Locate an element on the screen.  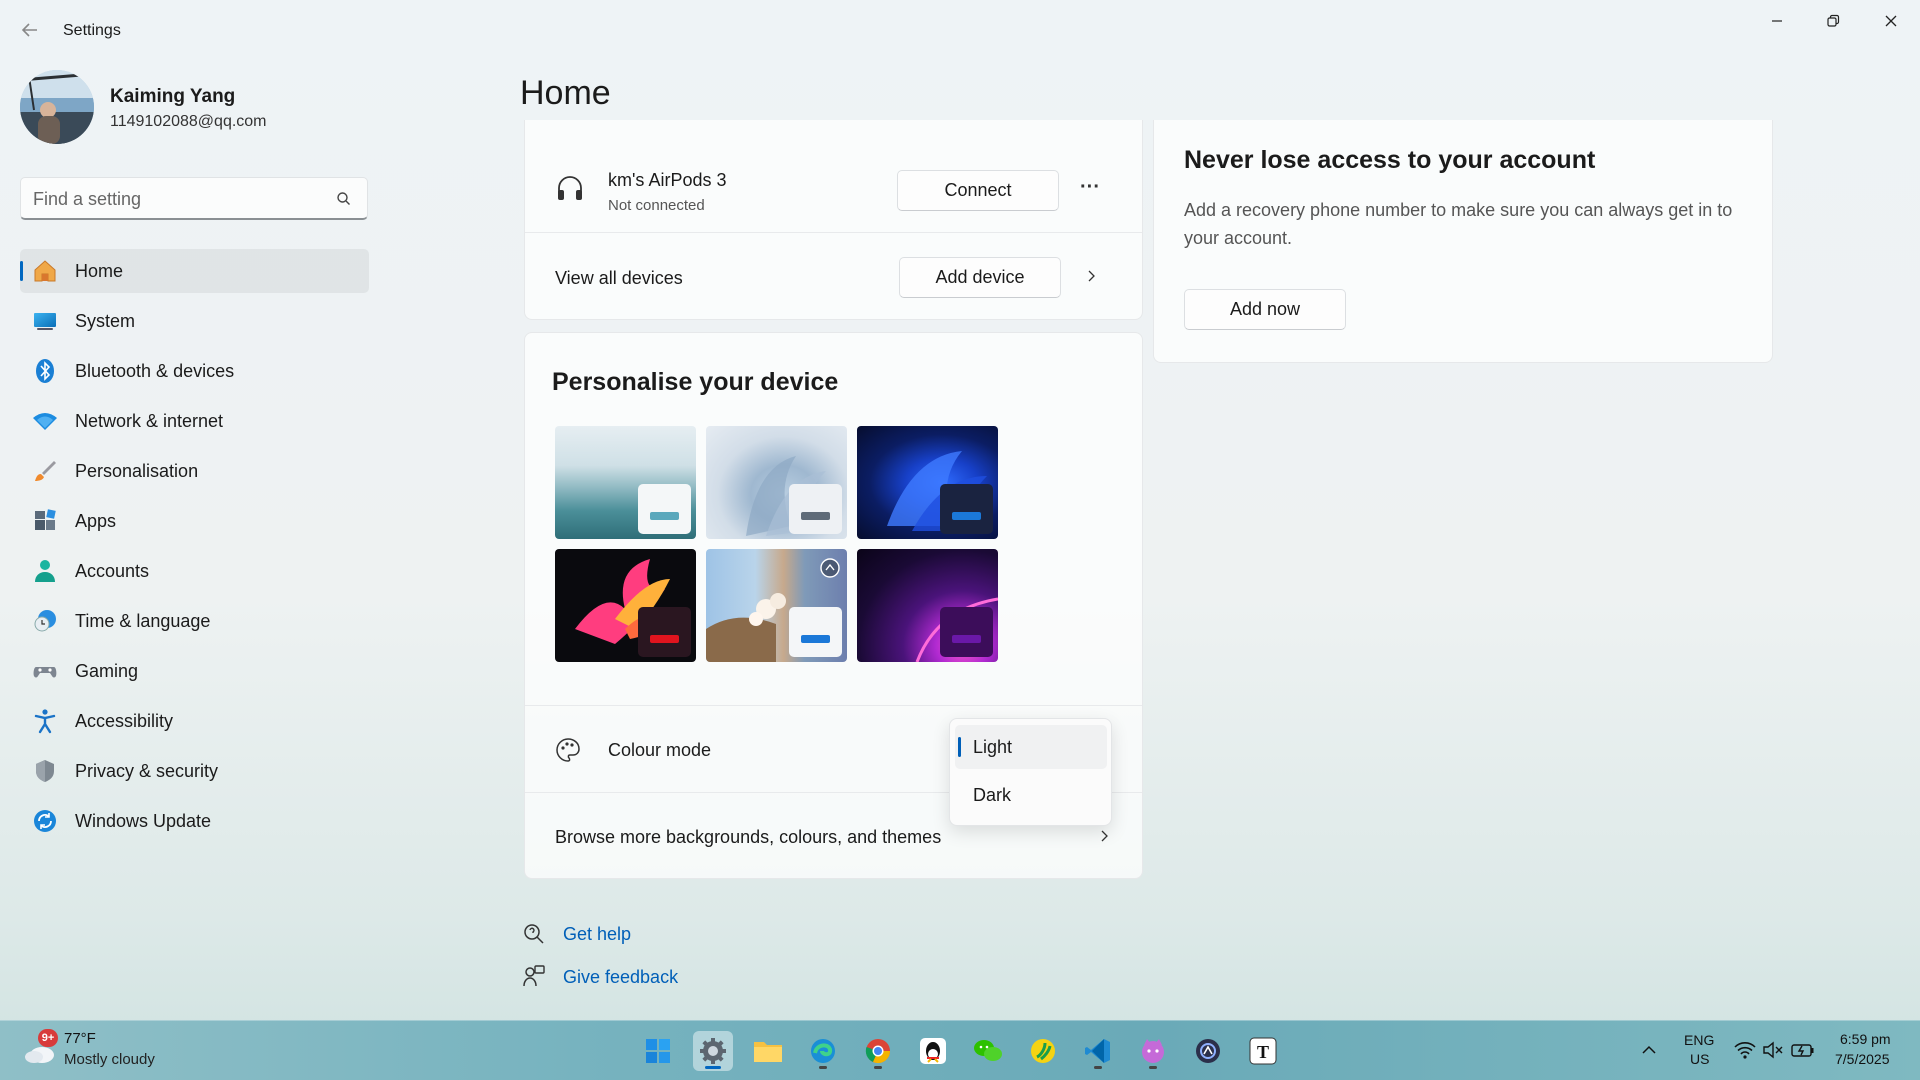
sidebar-item-network: Network & internet is located at coordinates (194, 421).